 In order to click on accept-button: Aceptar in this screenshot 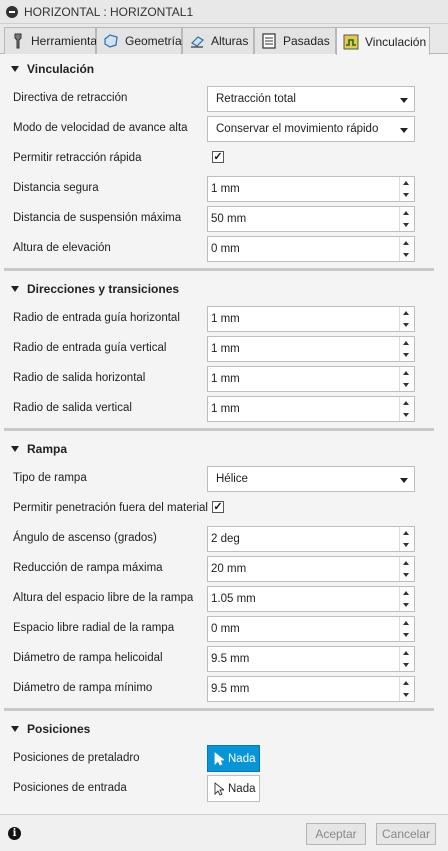, I will do `click(336, 834)`.